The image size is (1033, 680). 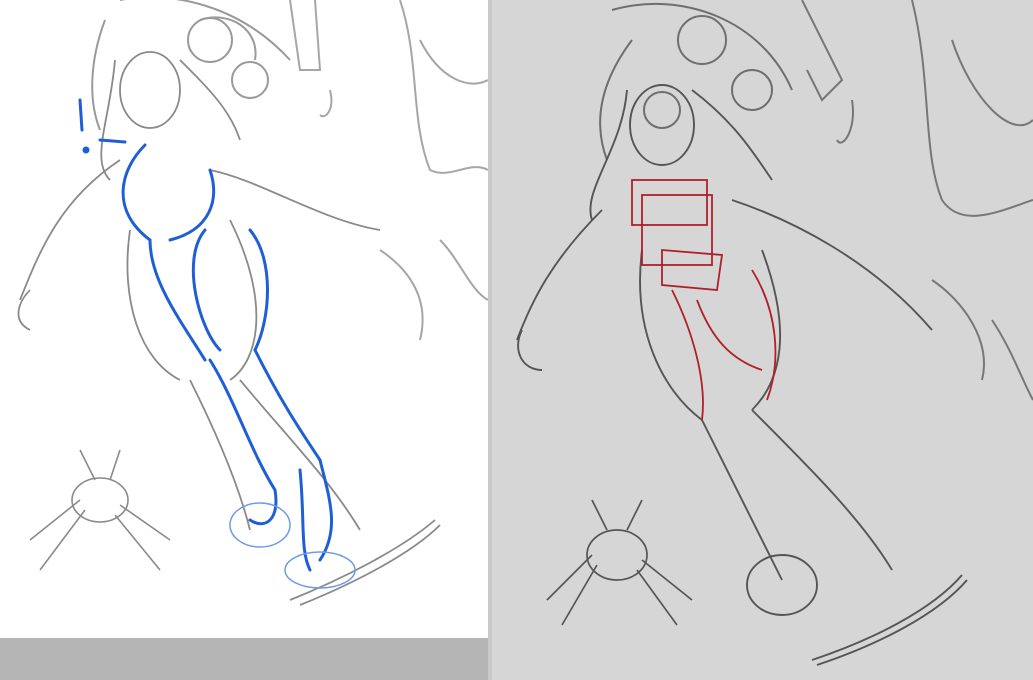 I want to click on red-construction-lines, so click(x=704, y=300).